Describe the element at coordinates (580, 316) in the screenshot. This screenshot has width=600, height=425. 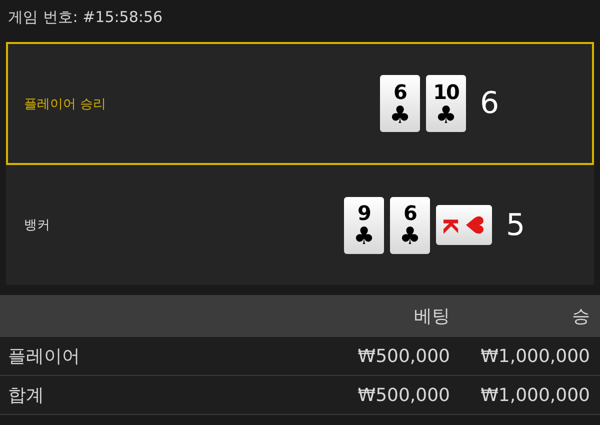
I see `column-header: 승` at that location.